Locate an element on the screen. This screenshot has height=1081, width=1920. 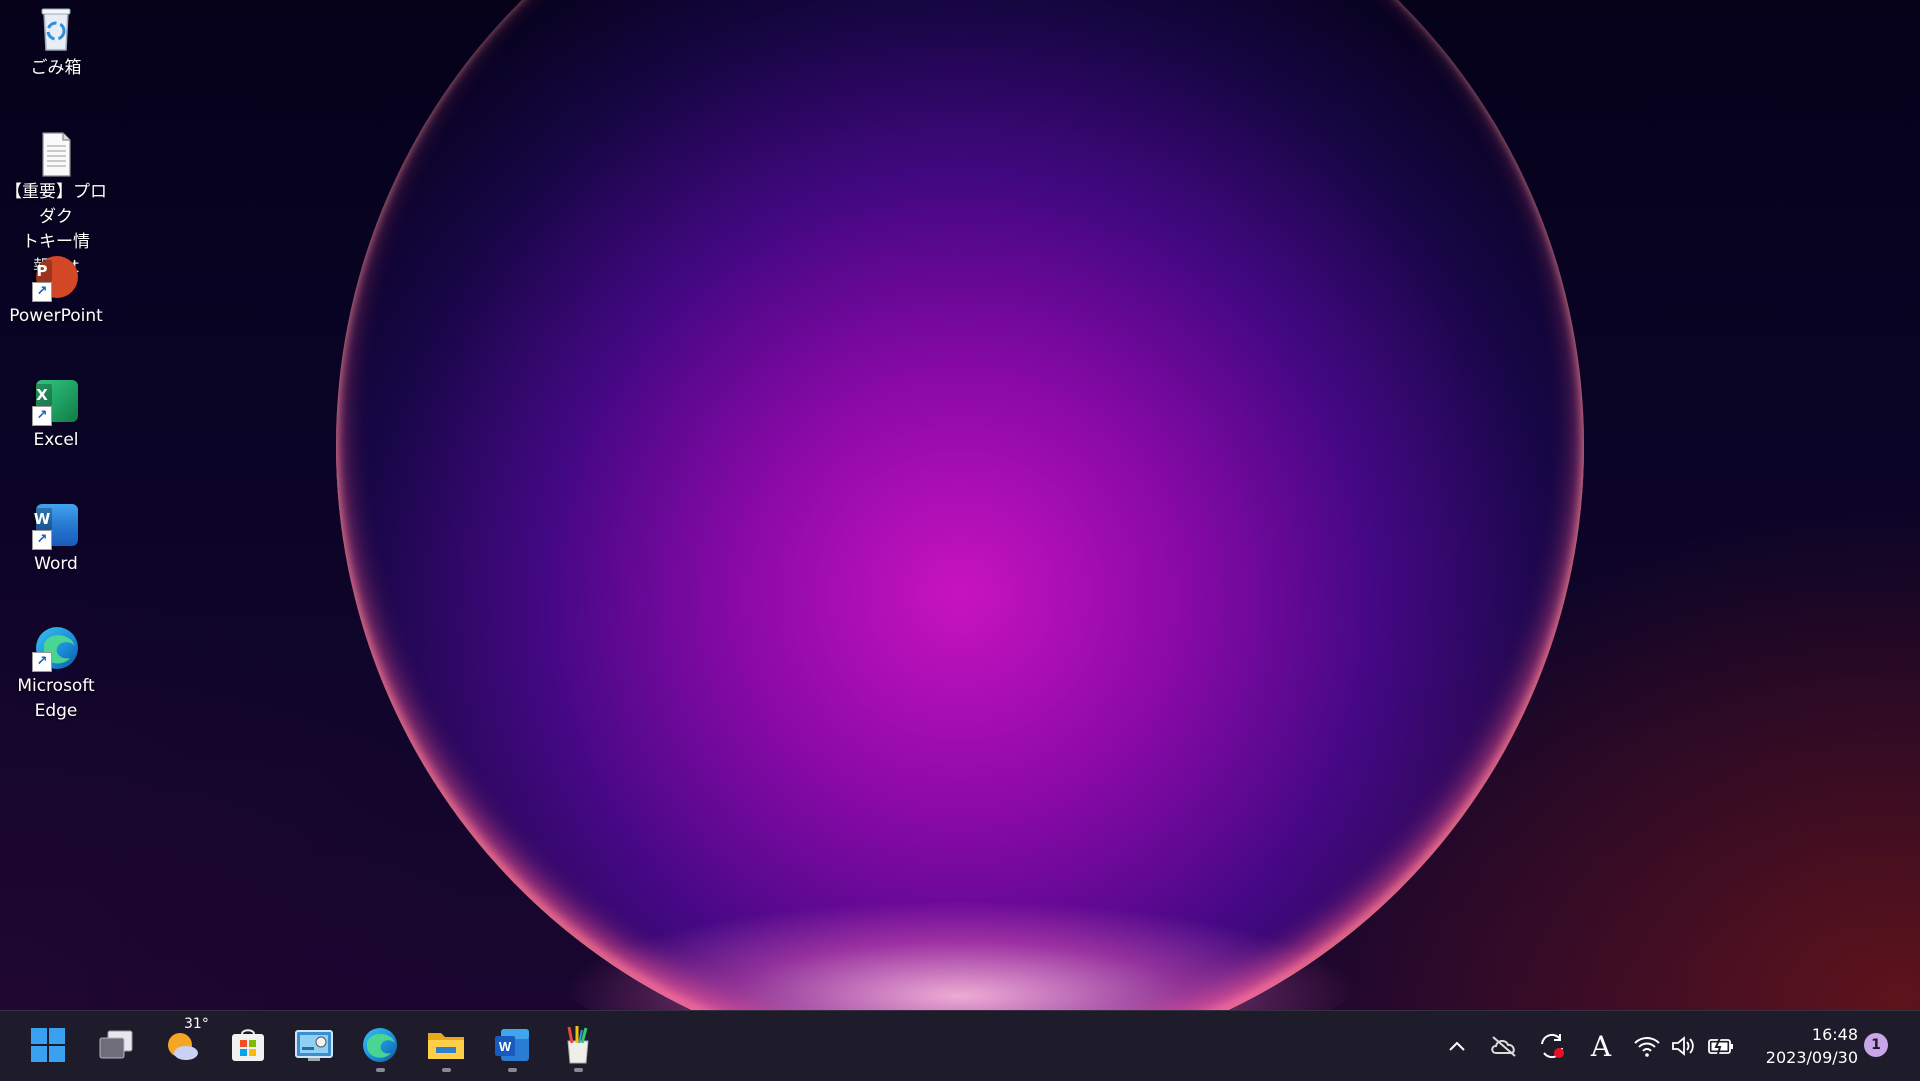
task-view-icon is located at coordinates (116, 1044).